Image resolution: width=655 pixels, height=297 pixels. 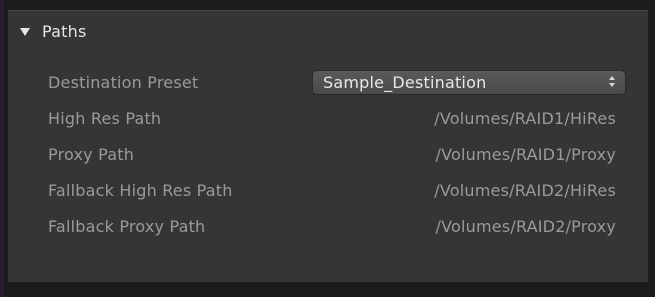 I want to click on proxy-path-row: Proxy Path /Volumes/RAID1/Proxy, so click(x=328, y=155).